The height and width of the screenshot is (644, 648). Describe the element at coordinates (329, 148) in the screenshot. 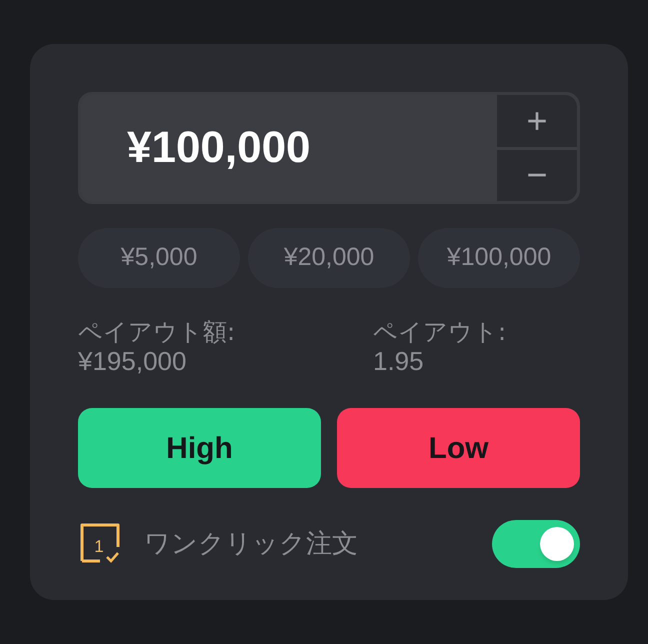

I see `amount-field: ¥100,000 + −` at that location.